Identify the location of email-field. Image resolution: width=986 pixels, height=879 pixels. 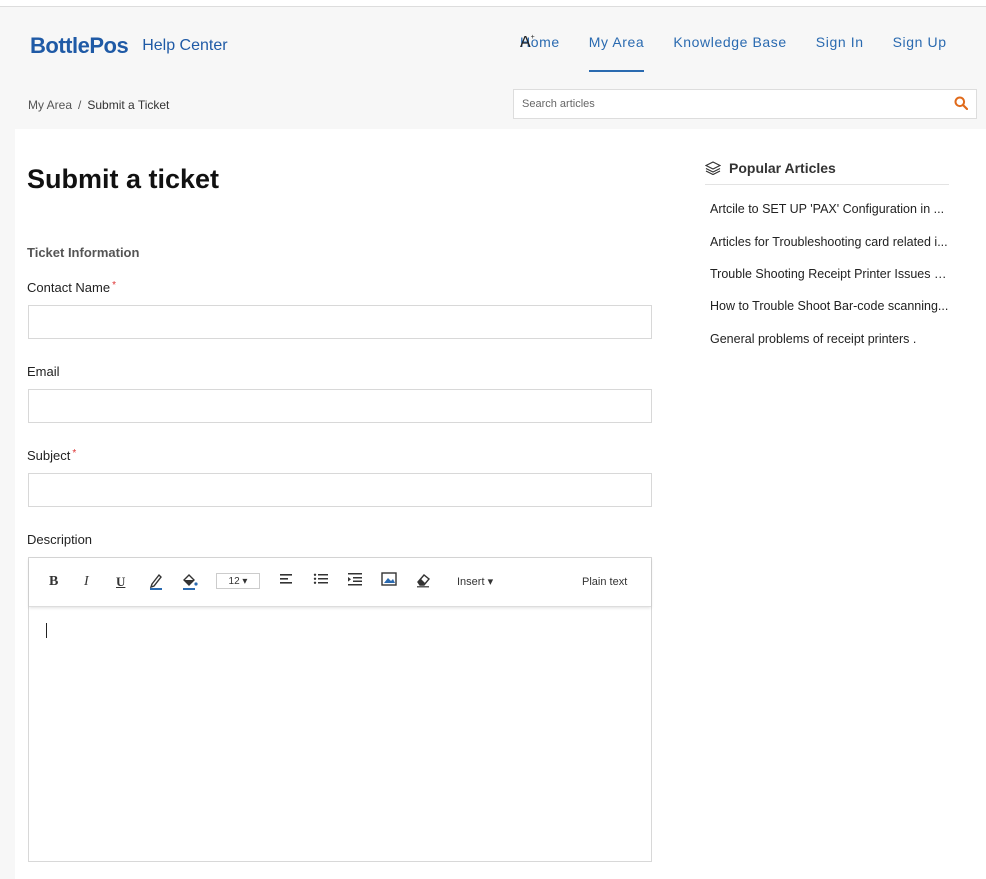
(340, 406).